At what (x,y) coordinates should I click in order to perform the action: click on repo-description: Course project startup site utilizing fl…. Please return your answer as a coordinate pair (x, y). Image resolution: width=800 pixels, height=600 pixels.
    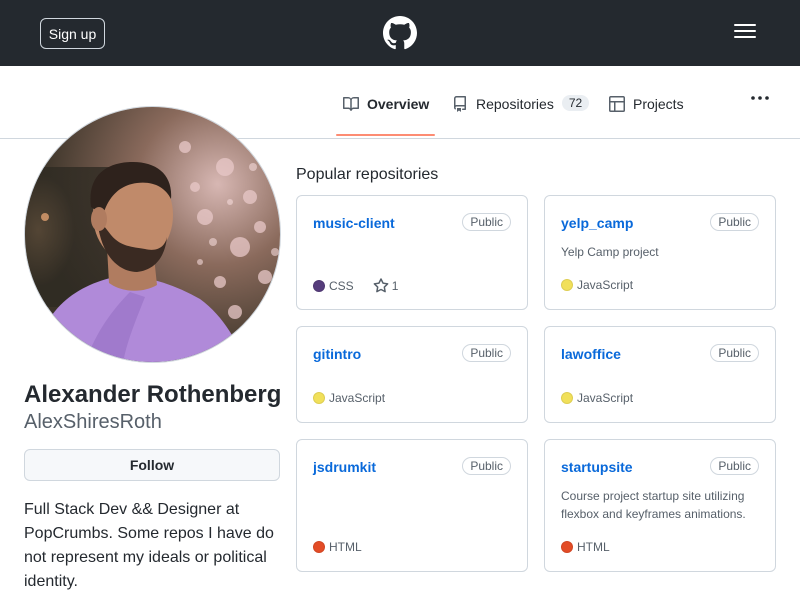
    Looking at the image, I should click on (653, 505).